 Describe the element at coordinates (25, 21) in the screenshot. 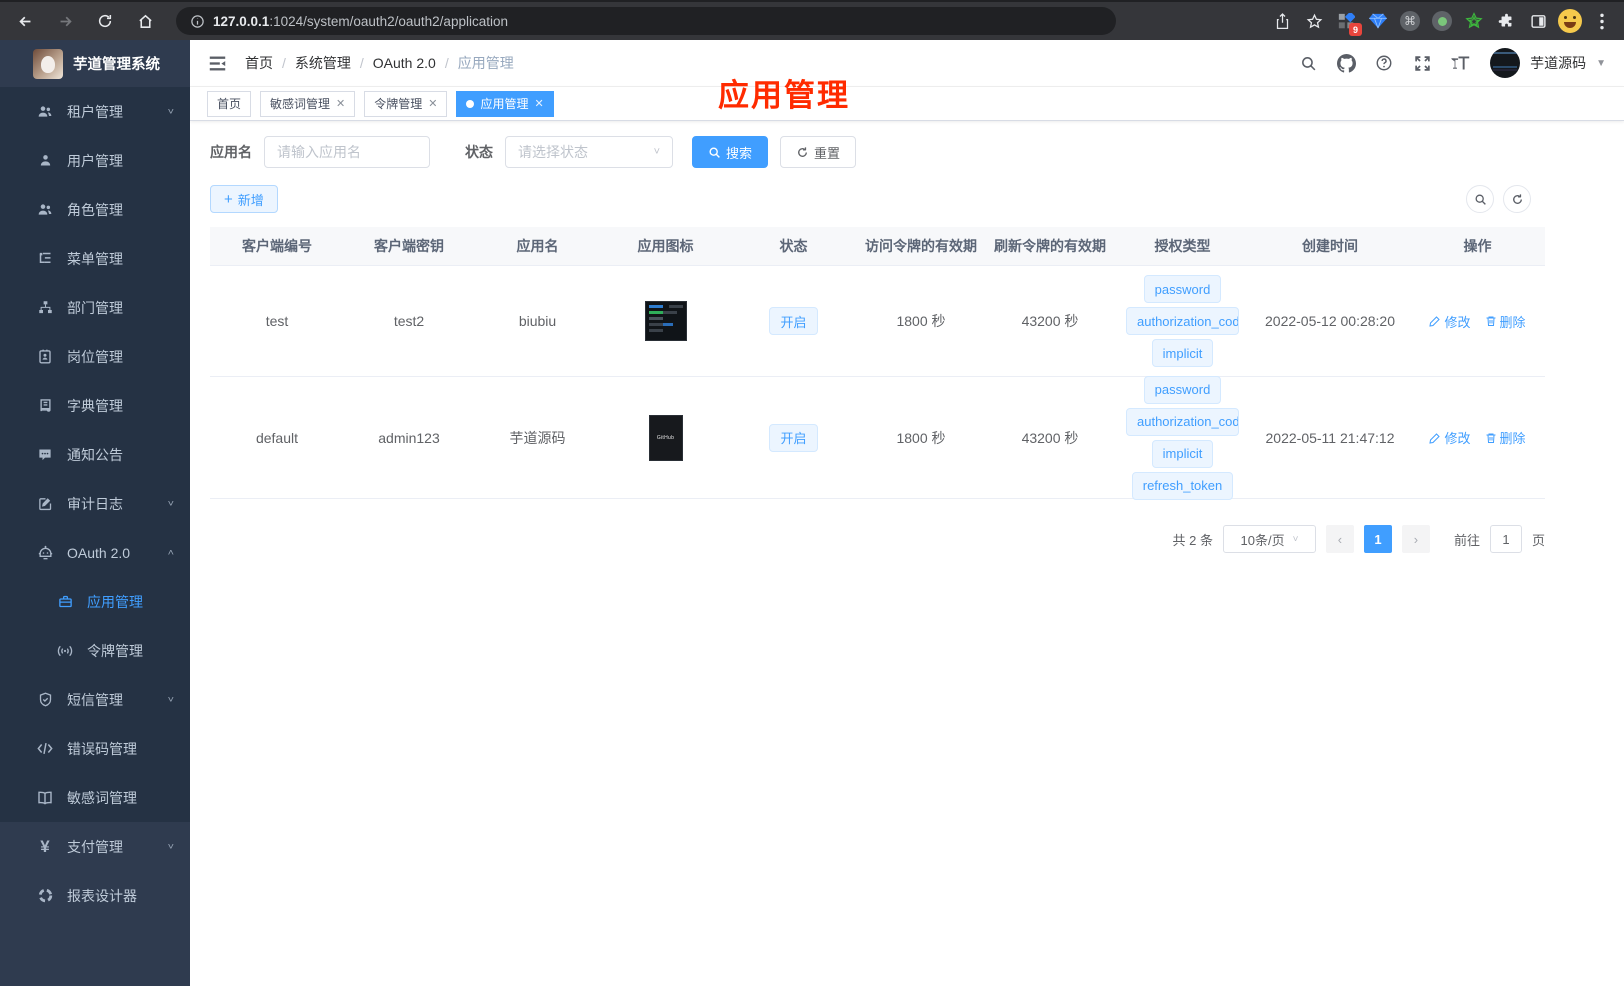

I see `back-icon` at that location.